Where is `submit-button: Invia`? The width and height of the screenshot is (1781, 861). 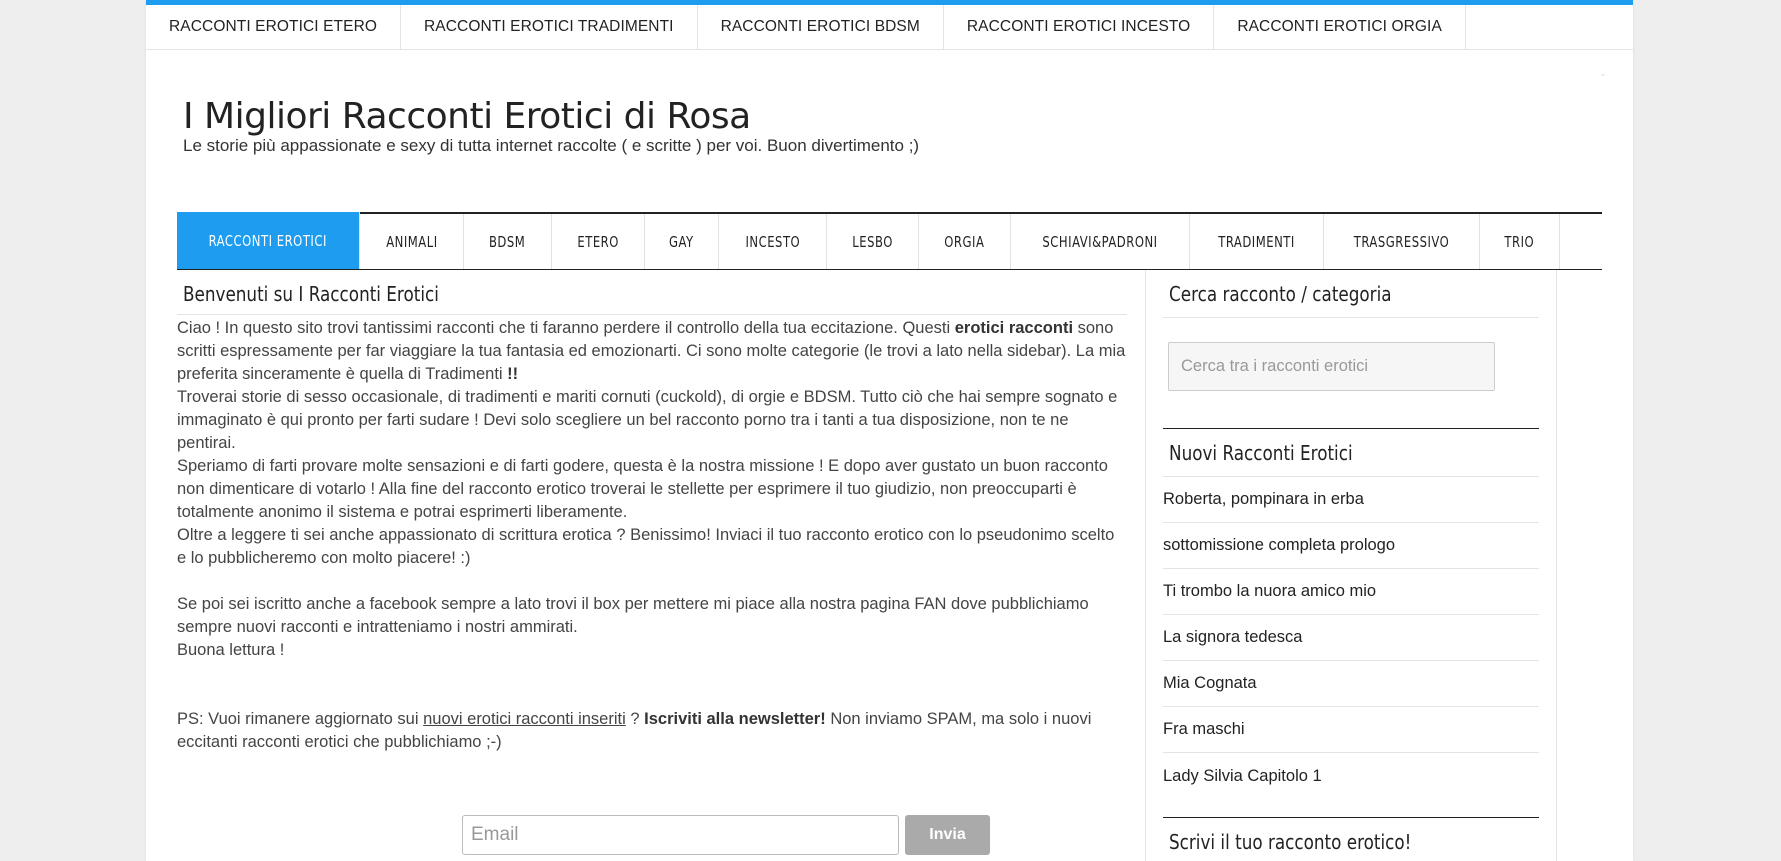 submit-button: Invia is located at coordinates (947, 835).